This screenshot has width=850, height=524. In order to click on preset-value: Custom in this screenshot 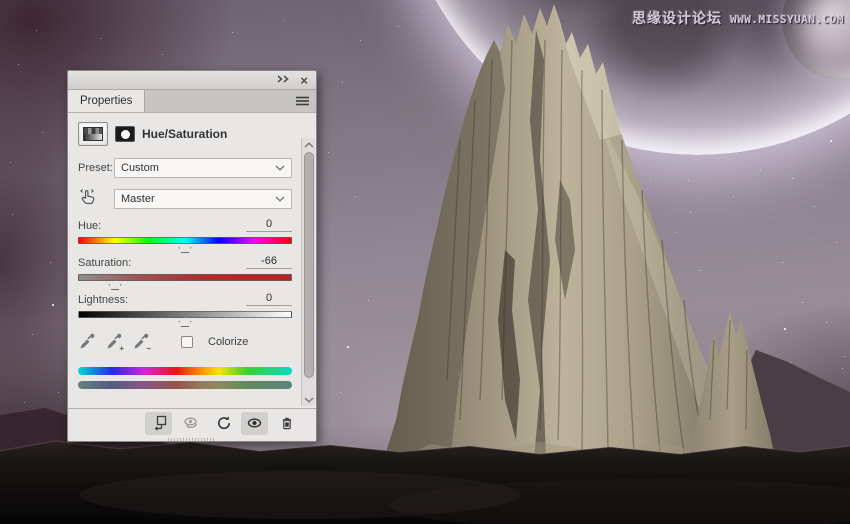, I will do `click(140, 168)`.